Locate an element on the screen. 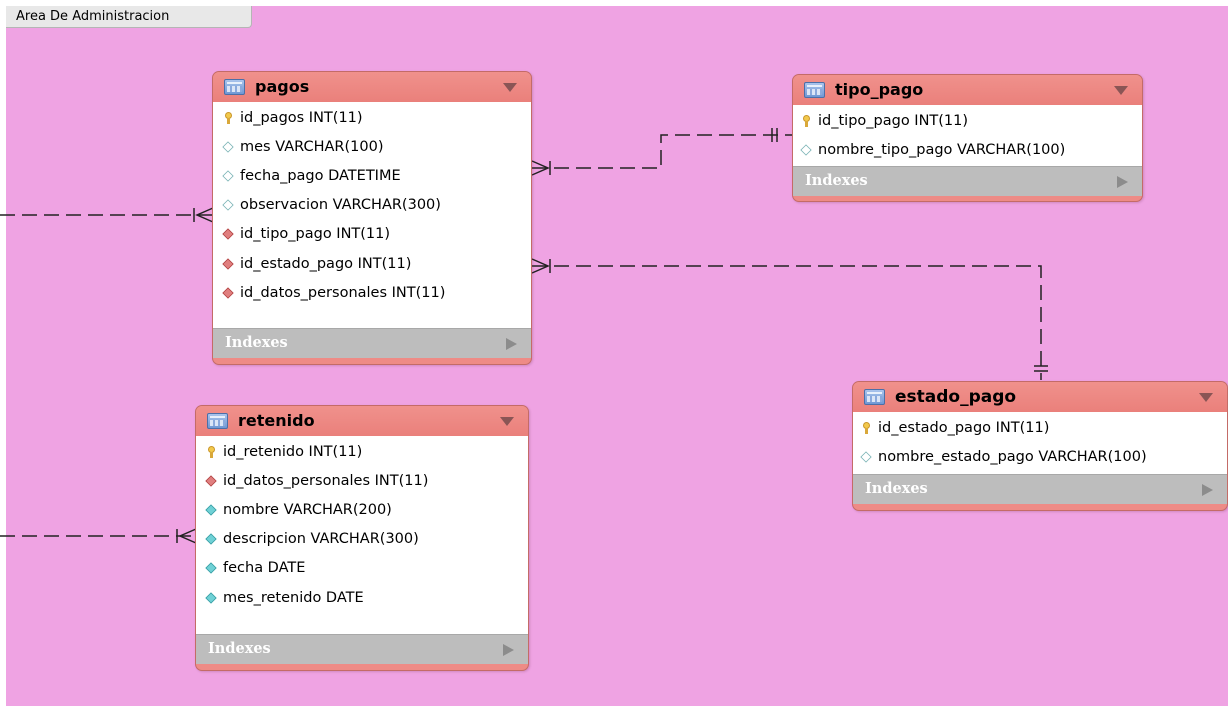 The width and height of the screenshot is (1228, 712). column-row: nombre_estado_pago VARCHAR(100) is located at coordinates (1040, 456).